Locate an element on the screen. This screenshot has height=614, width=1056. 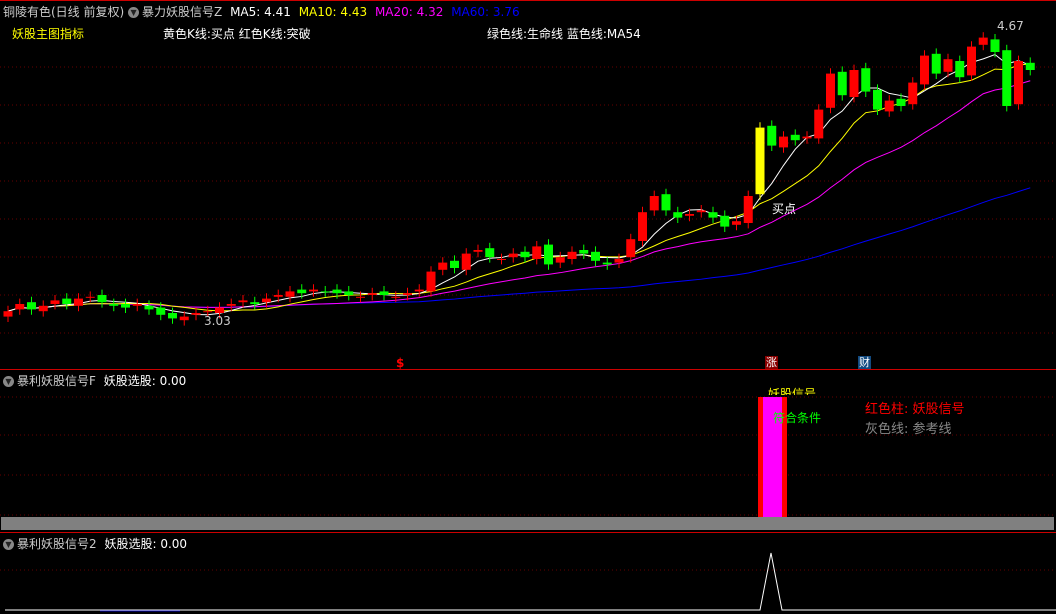
panel3-header: ▼ 暴利妖股信号2 妖股选股: 0.00 is located at coordinates (95, 543).